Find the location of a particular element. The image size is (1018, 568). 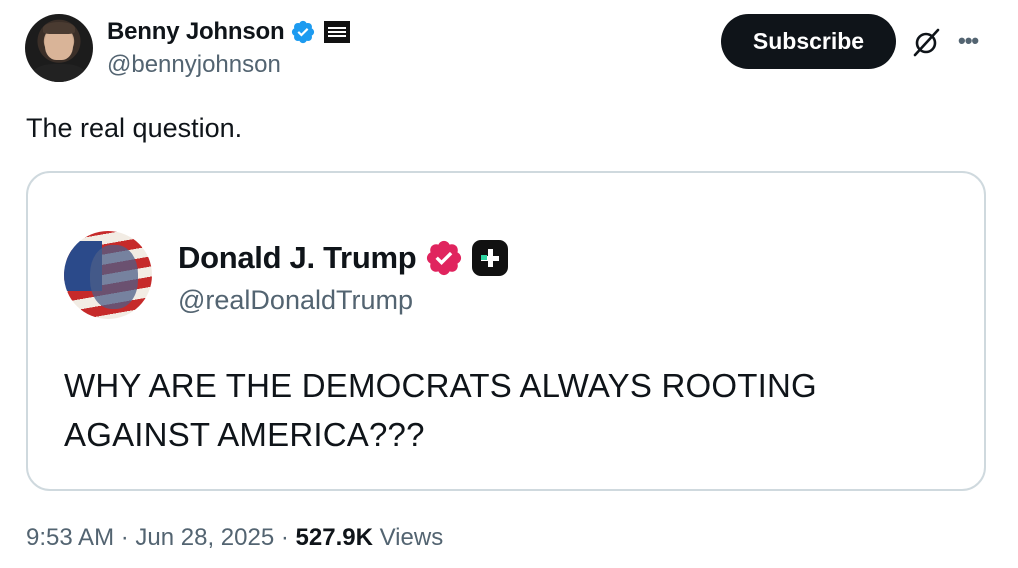

post-date: Jun 28, 2025 is located at coordinates (204, 537).